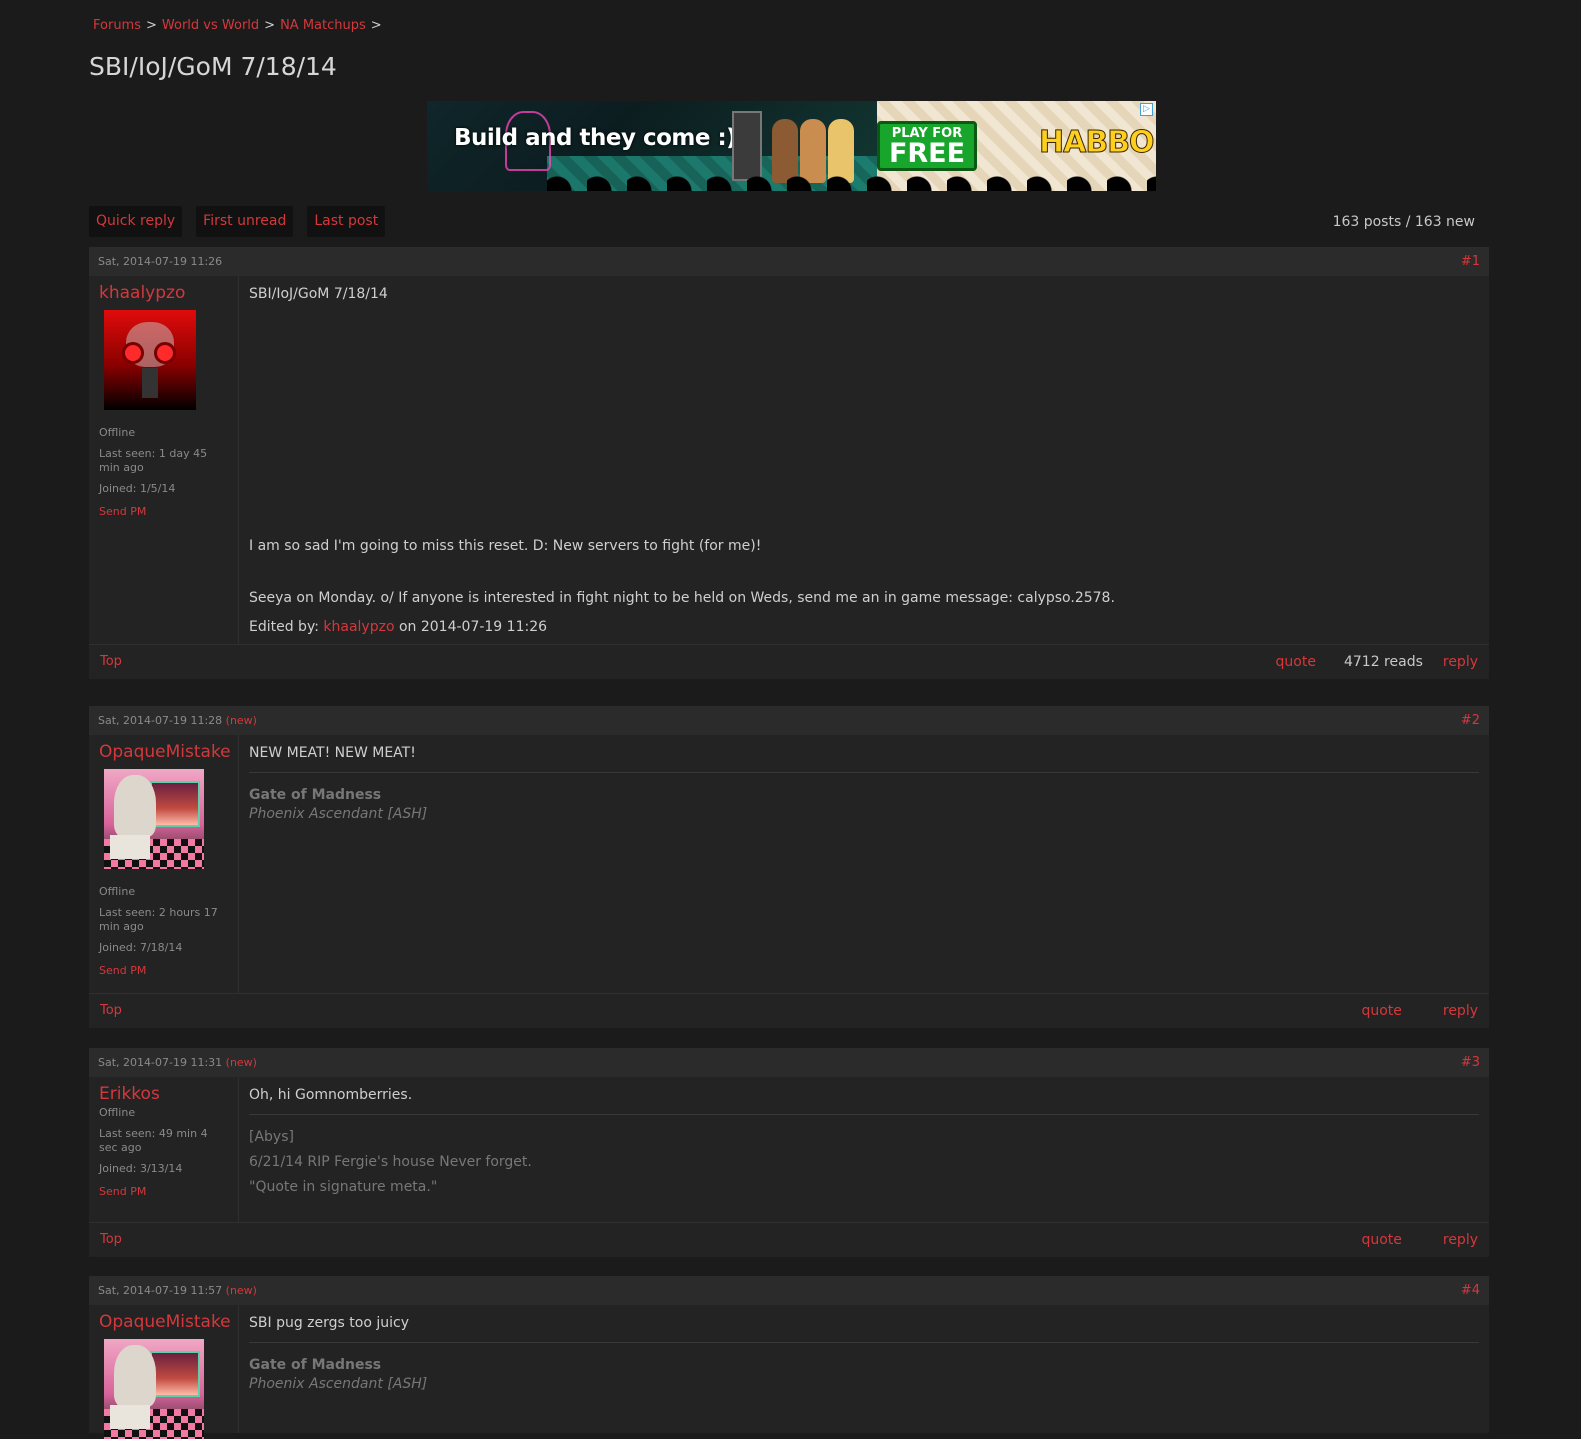 The image size is (1581, 1439). I want to click on habbo-logo: HABBO, so click(1097, 143).